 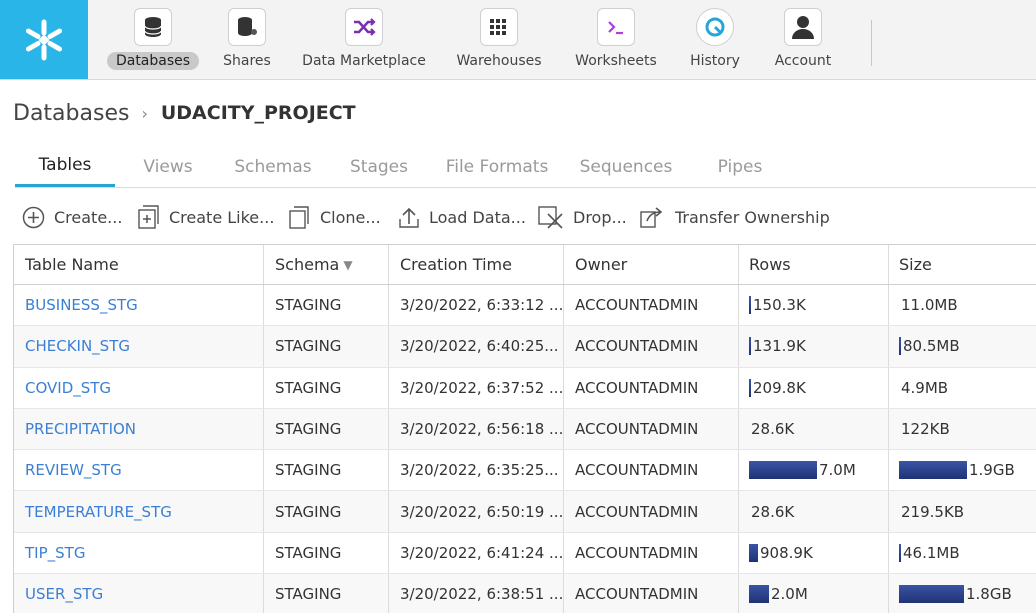 What do you see at coordinates (326, 264) in the screenshot?
I see `column-header-schema: Schema ▼` at bounding box center [326, 264].